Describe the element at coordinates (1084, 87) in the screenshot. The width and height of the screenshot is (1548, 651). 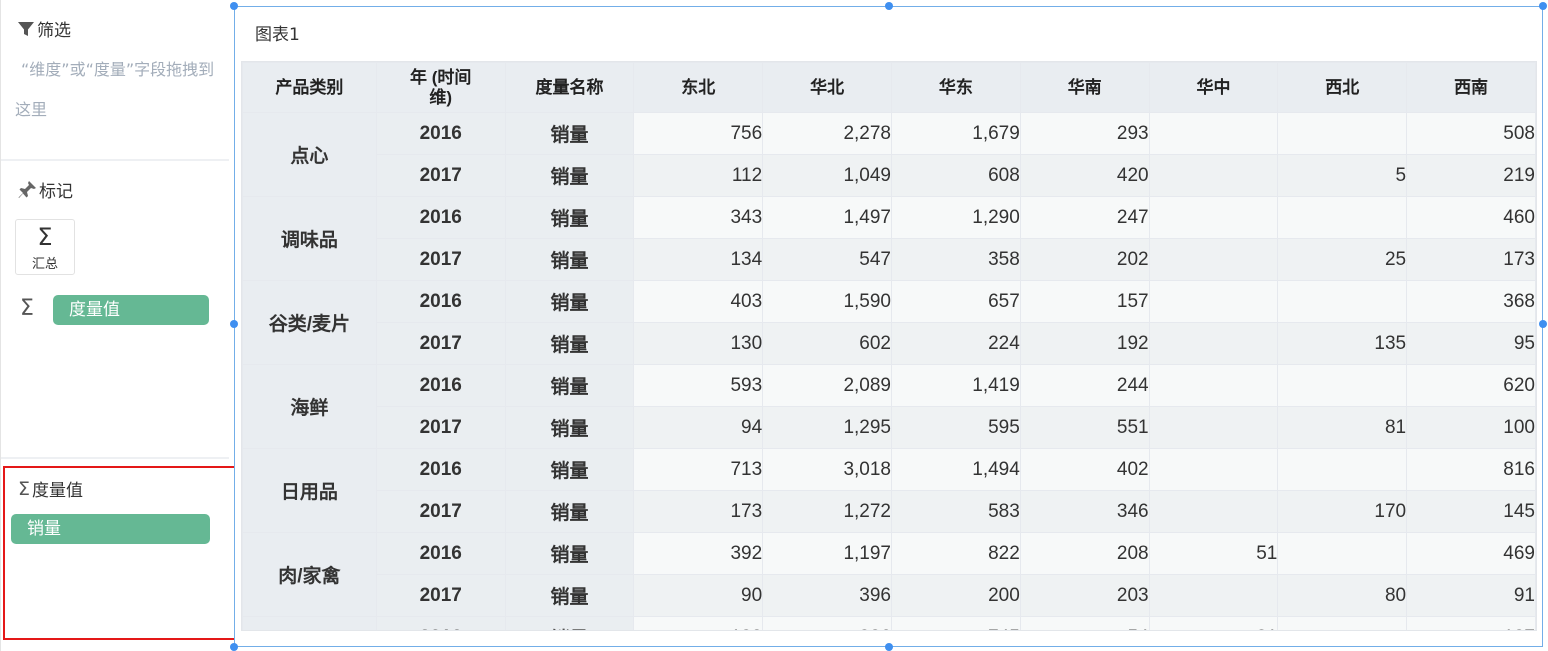
I see `column-header: 华南` at that location.